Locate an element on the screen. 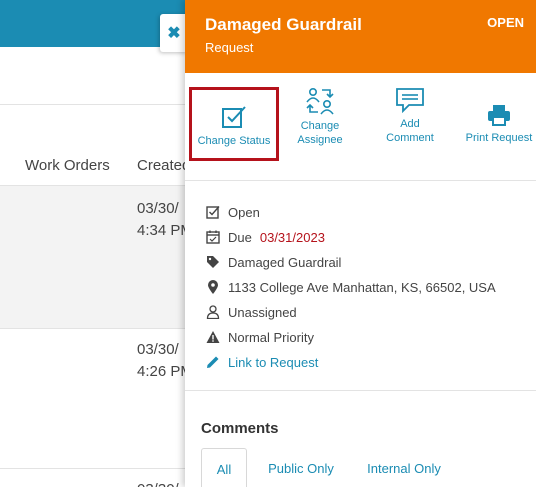  swap-users-icon is located at coordinates (320, 101).